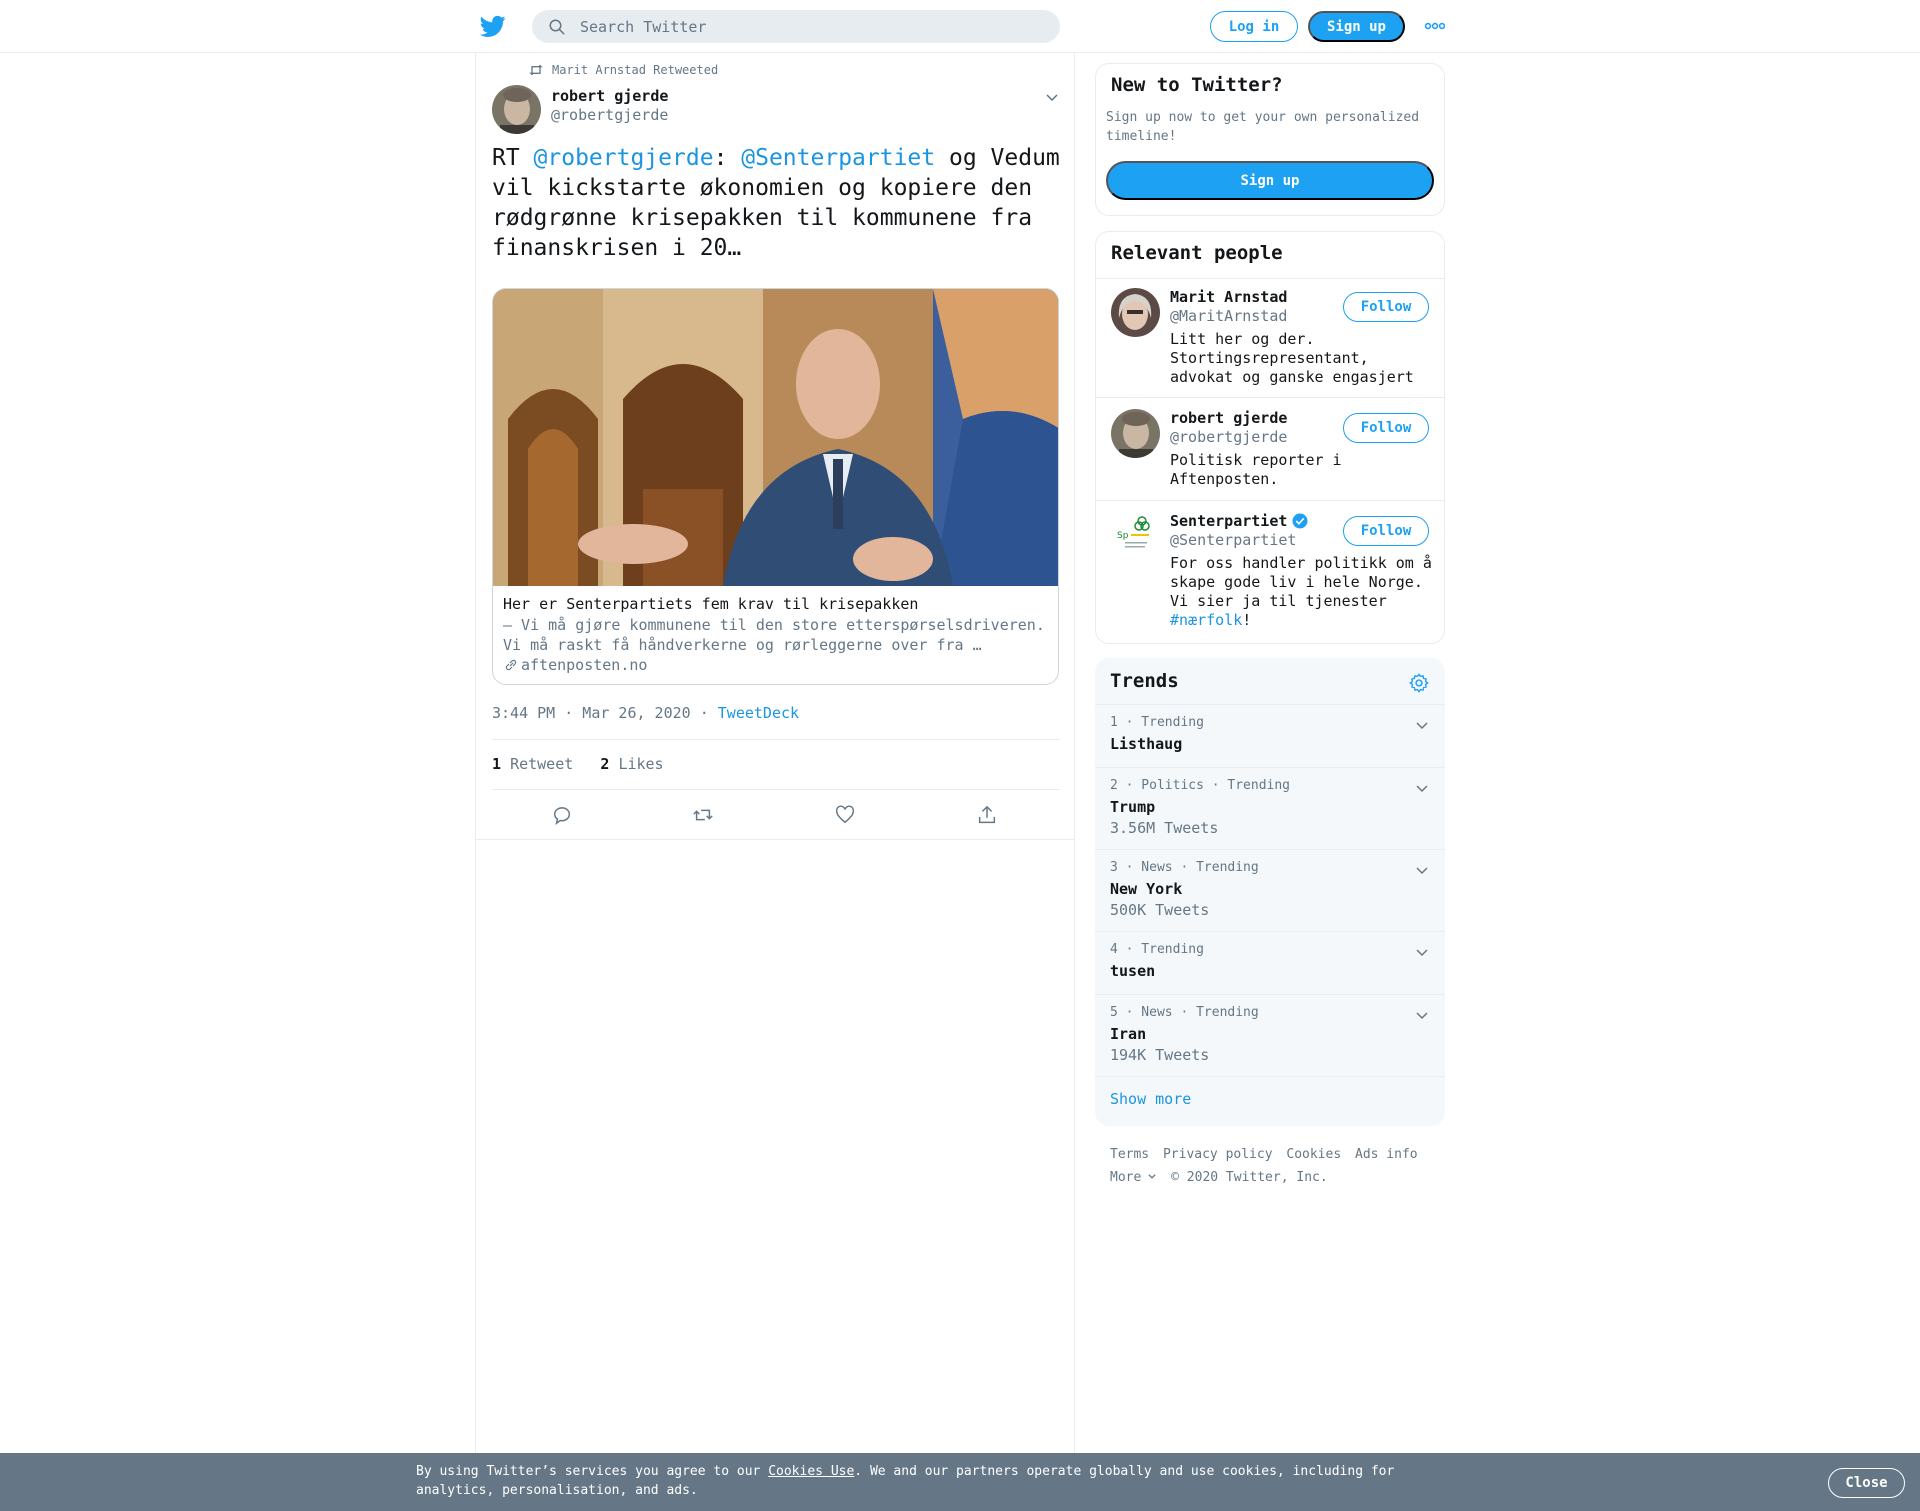  Describe the element at coordinates (1386, 1154) in the screenshot. I see `footer-link-ads-info: Ads info` at that location.